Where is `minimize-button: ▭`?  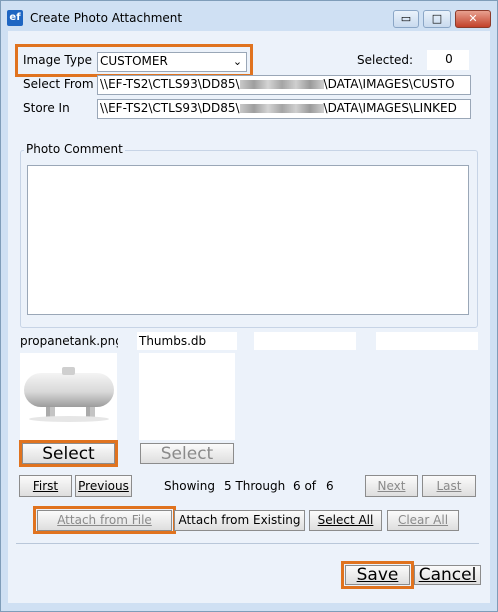 minimize-button: ▭ is located at coordinates (406, 19).